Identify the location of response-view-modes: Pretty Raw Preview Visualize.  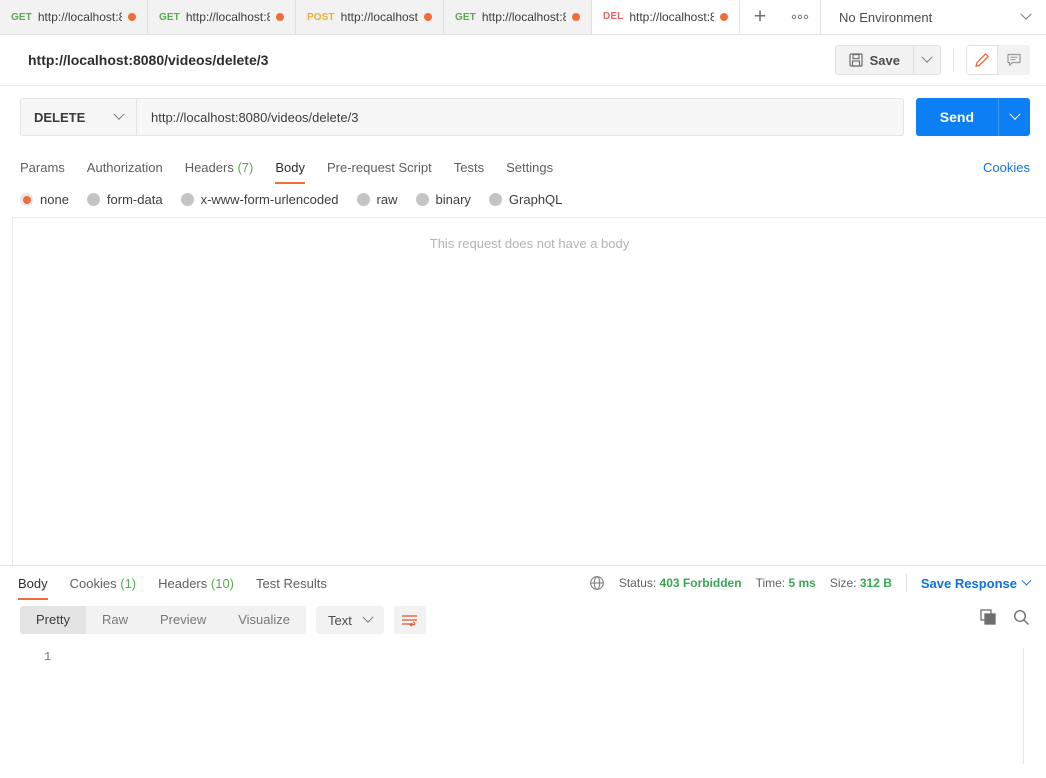
(163, 620).